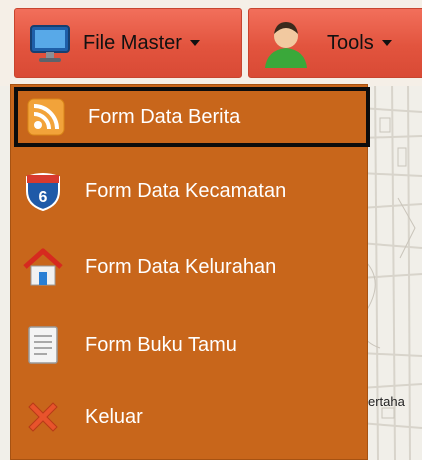  Describe the element at coordinates (132, 42) in the screenshot. I see `file-master-label: File Master` at that location.